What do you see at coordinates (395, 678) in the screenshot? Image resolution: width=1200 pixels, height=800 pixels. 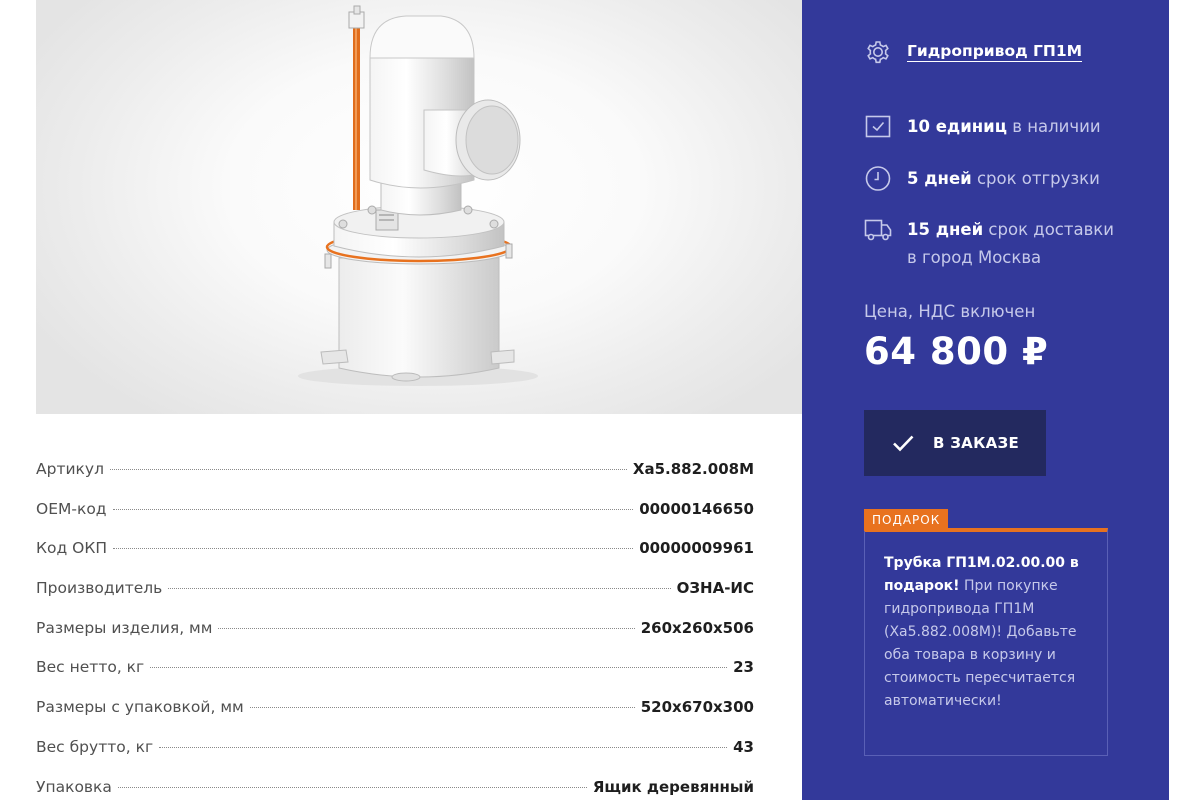 I see `spec-row-net-weight: Вес нетто, кг 23` at bounding box center [395, 678].